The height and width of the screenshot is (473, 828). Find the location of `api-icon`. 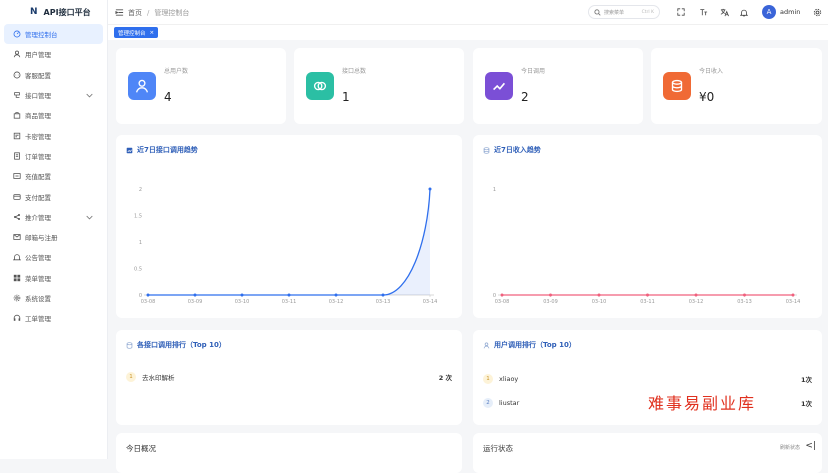

api-icon is located at coordinates (16, 95).